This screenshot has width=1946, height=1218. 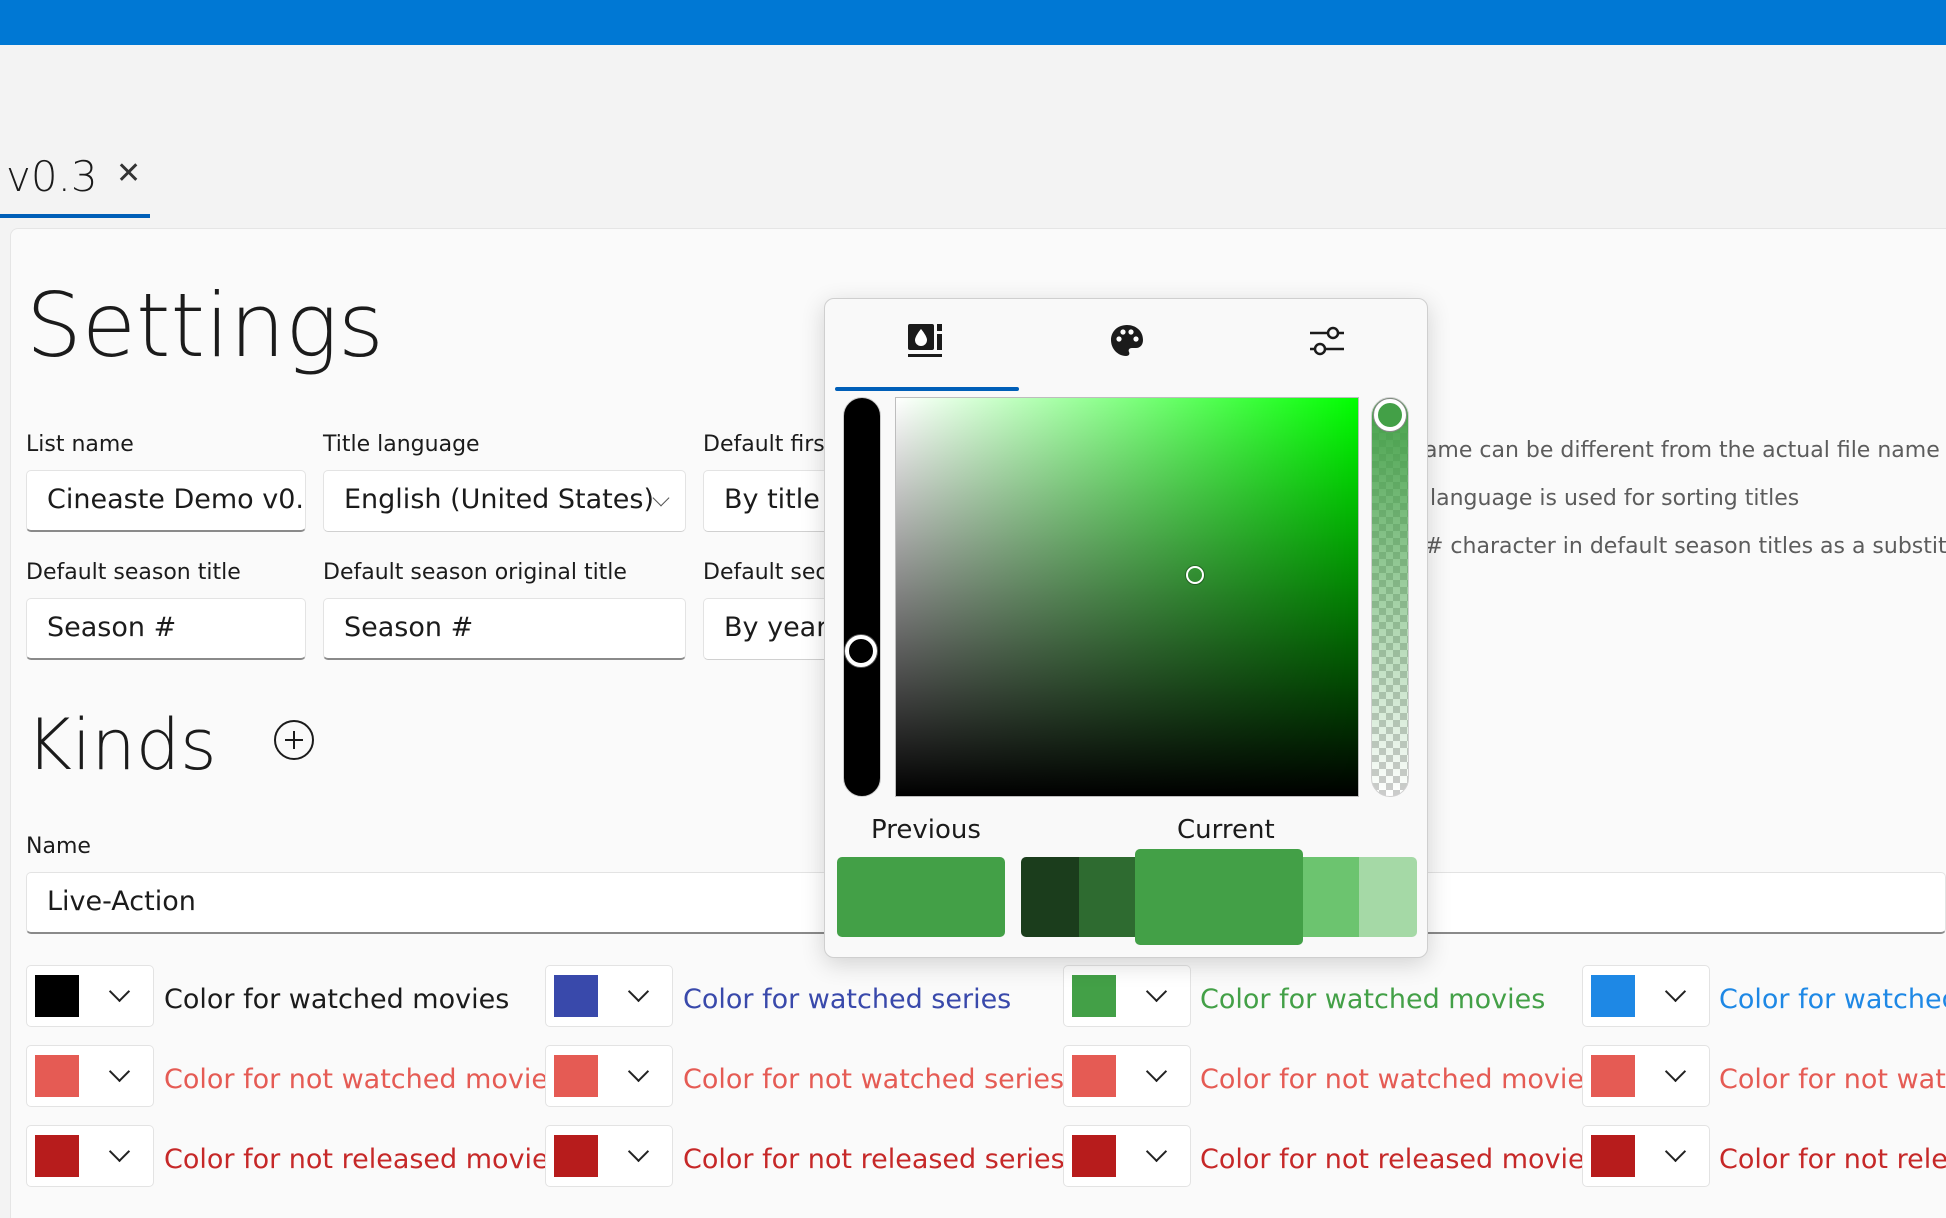 What do you see at coordinates (1127, 341) in the screenshot?
I see `palette-icon` at bounding box center [1127, 341].